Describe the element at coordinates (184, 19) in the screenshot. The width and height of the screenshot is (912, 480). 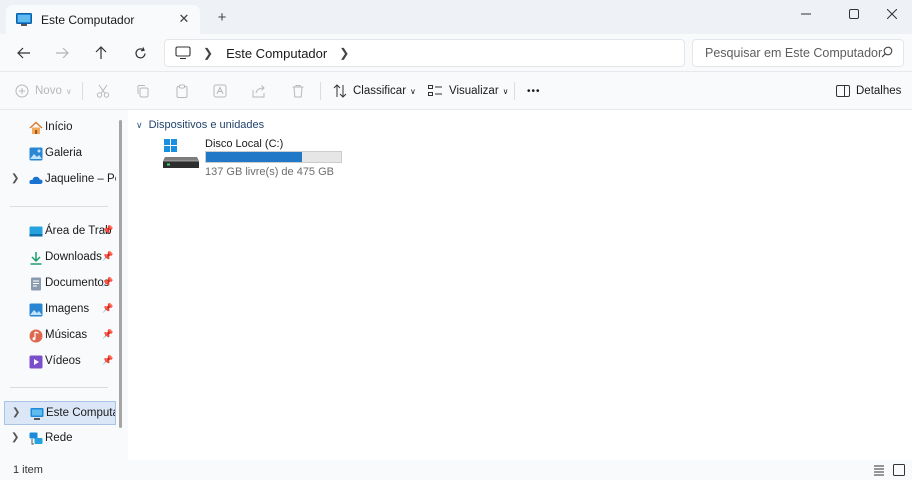
I see `tab-close-icon: ✕` at that location.